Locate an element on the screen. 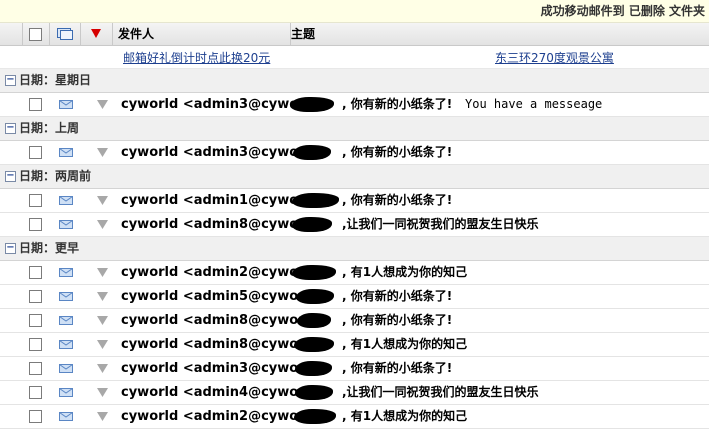  group-label: 日期：更早 is located at coordinates (49, 248).